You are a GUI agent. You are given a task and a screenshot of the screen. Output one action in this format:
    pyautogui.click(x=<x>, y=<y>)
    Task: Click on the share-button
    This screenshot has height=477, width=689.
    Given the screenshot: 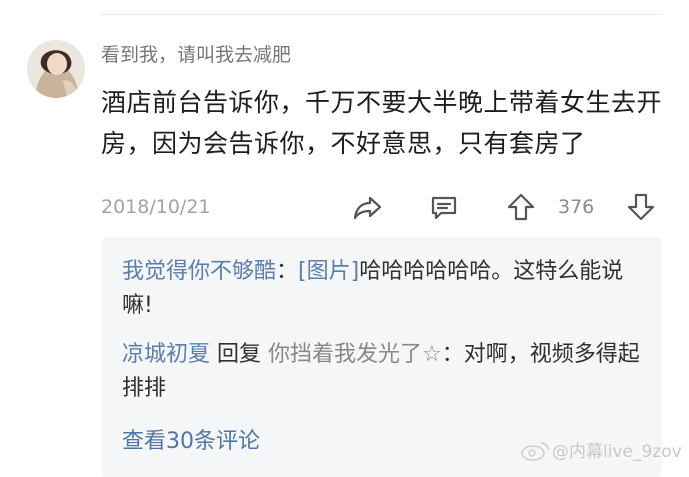 What is the action you would take?
    pyautogui.click(x=368, y=207)
    